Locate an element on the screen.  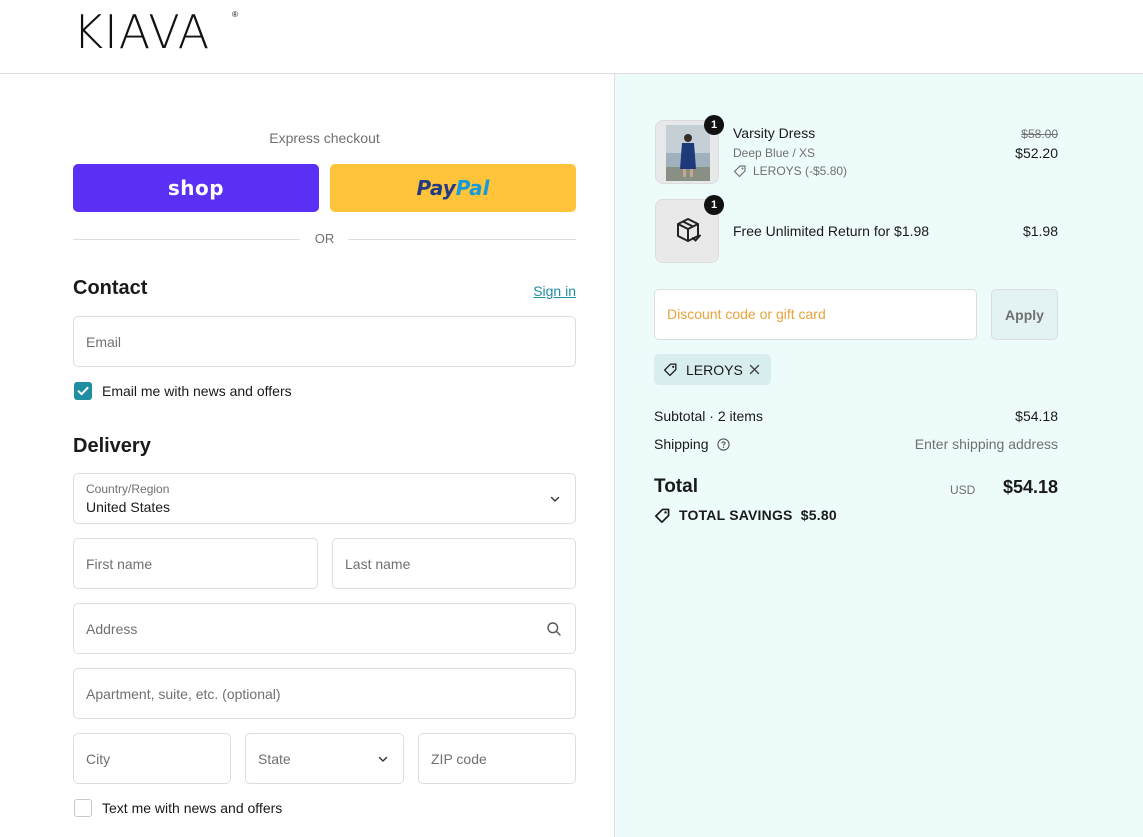
text-news-label: Text me with news and offers is located at coordinates (192, 808).